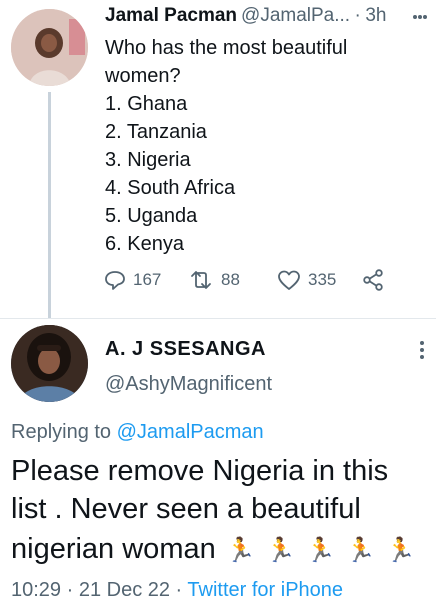 The width and height of the screenshot is (436, 603). I want to click on tweet-text-line: 2. Tanzania, so click(156, 132).